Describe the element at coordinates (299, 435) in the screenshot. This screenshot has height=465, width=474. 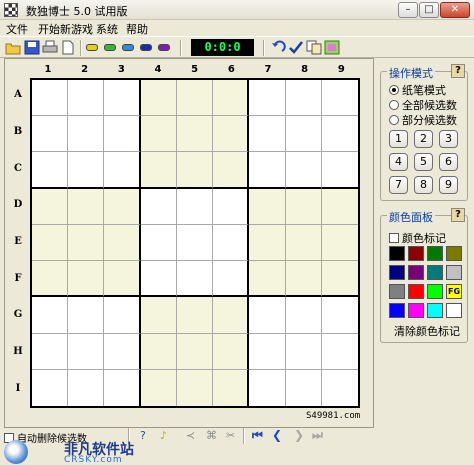
I see `next-step-icon: ❯` at that location.